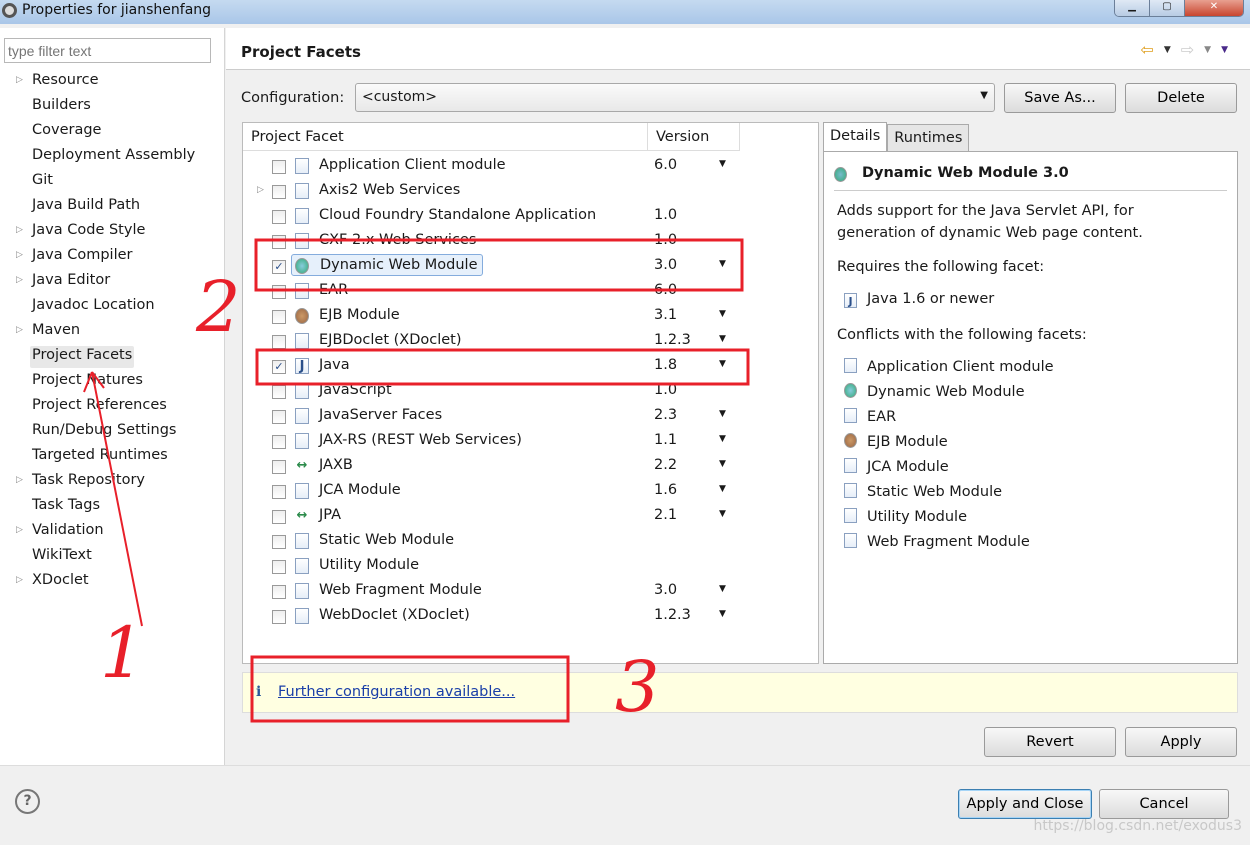 The width and height of the screenshot is (1250, 845). What do you see at coordinates (93, 307) in the screenshot?
I see `sidebar-item: Javadoc Location` at bounding box center [93, 307].